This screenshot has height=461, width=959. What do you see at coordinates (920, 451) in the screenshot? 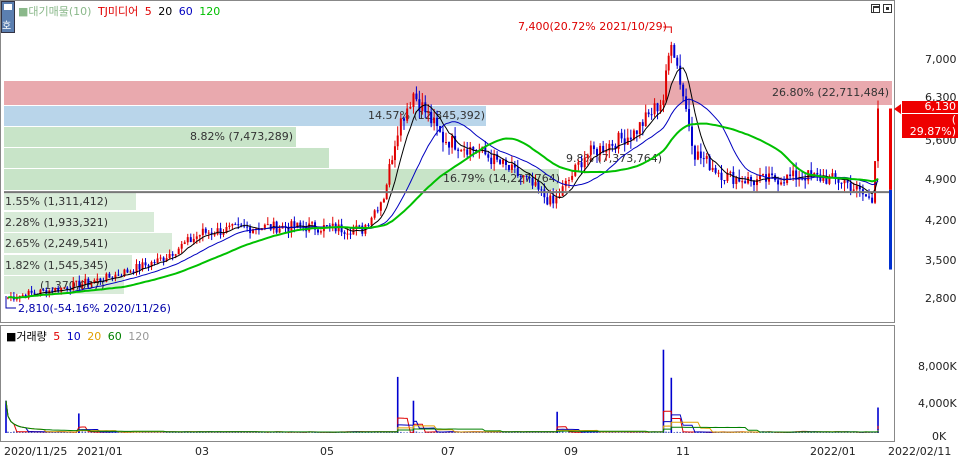
I see `x-tick-end: 2022/02/11` at bounding box center [920, 451].